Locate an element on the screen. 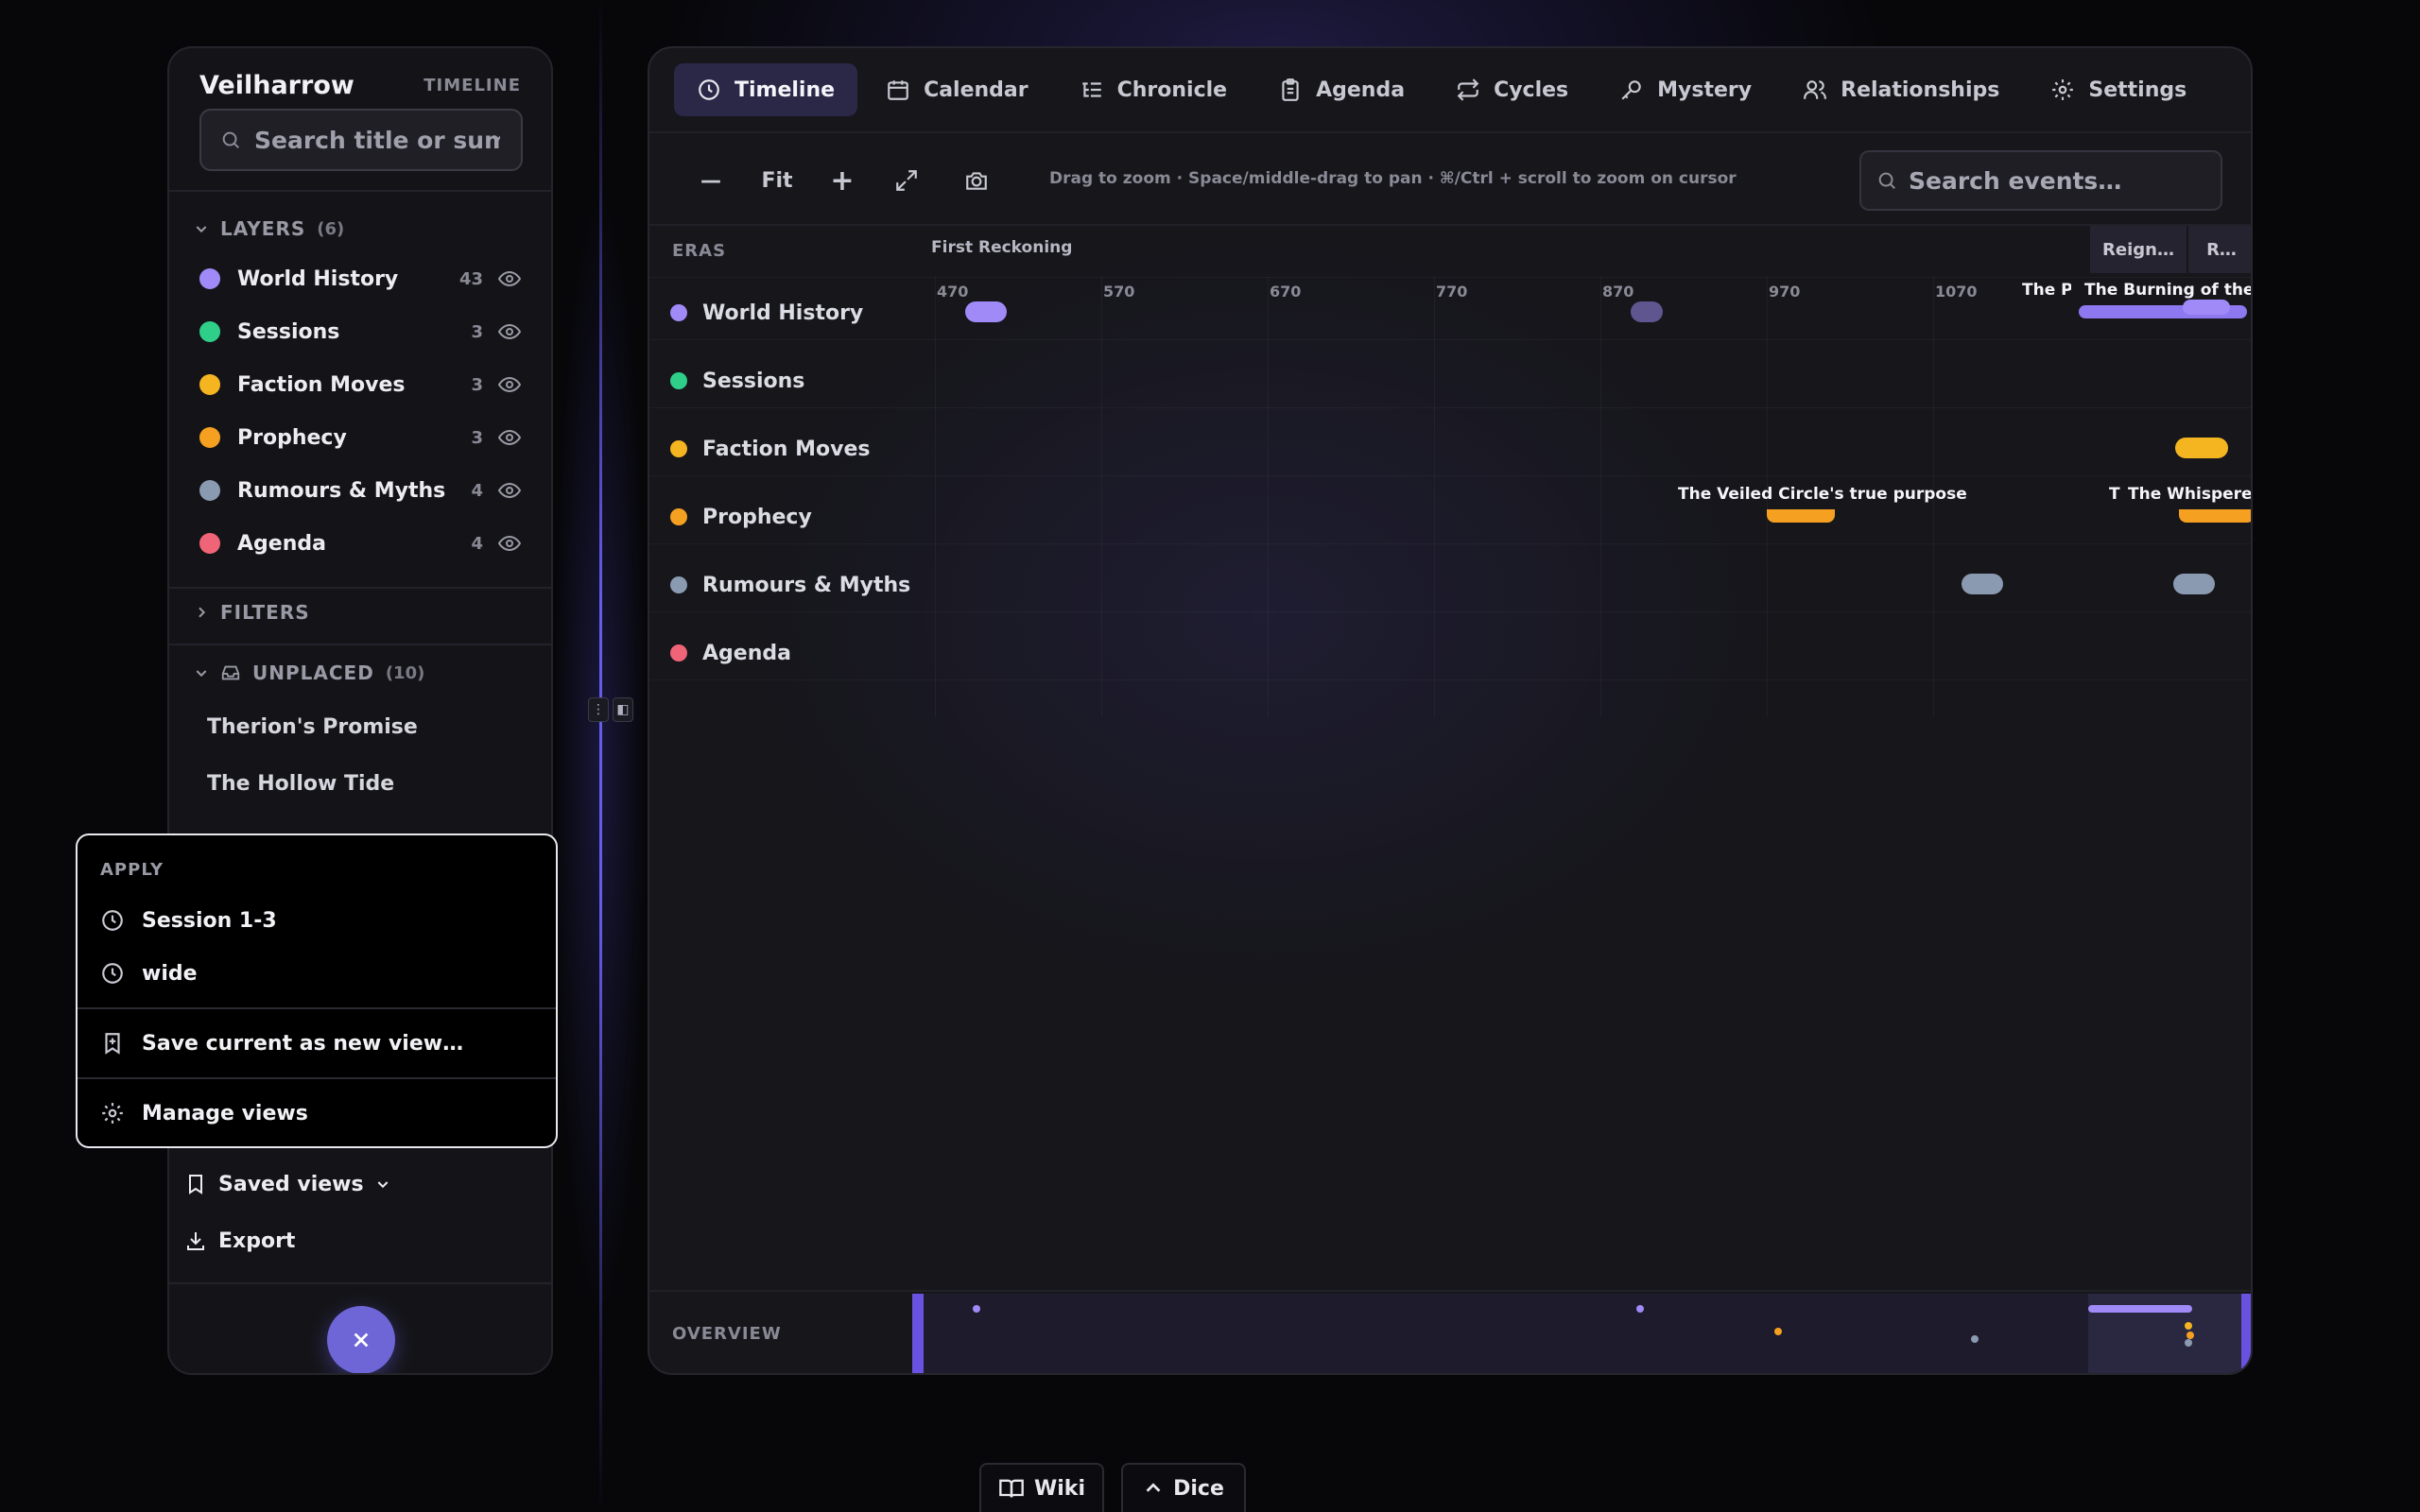 The height and width of the screenshot is (1512, 2420). view-item-session-1-3: Session 1-3 is located at coordinates (318, 920).